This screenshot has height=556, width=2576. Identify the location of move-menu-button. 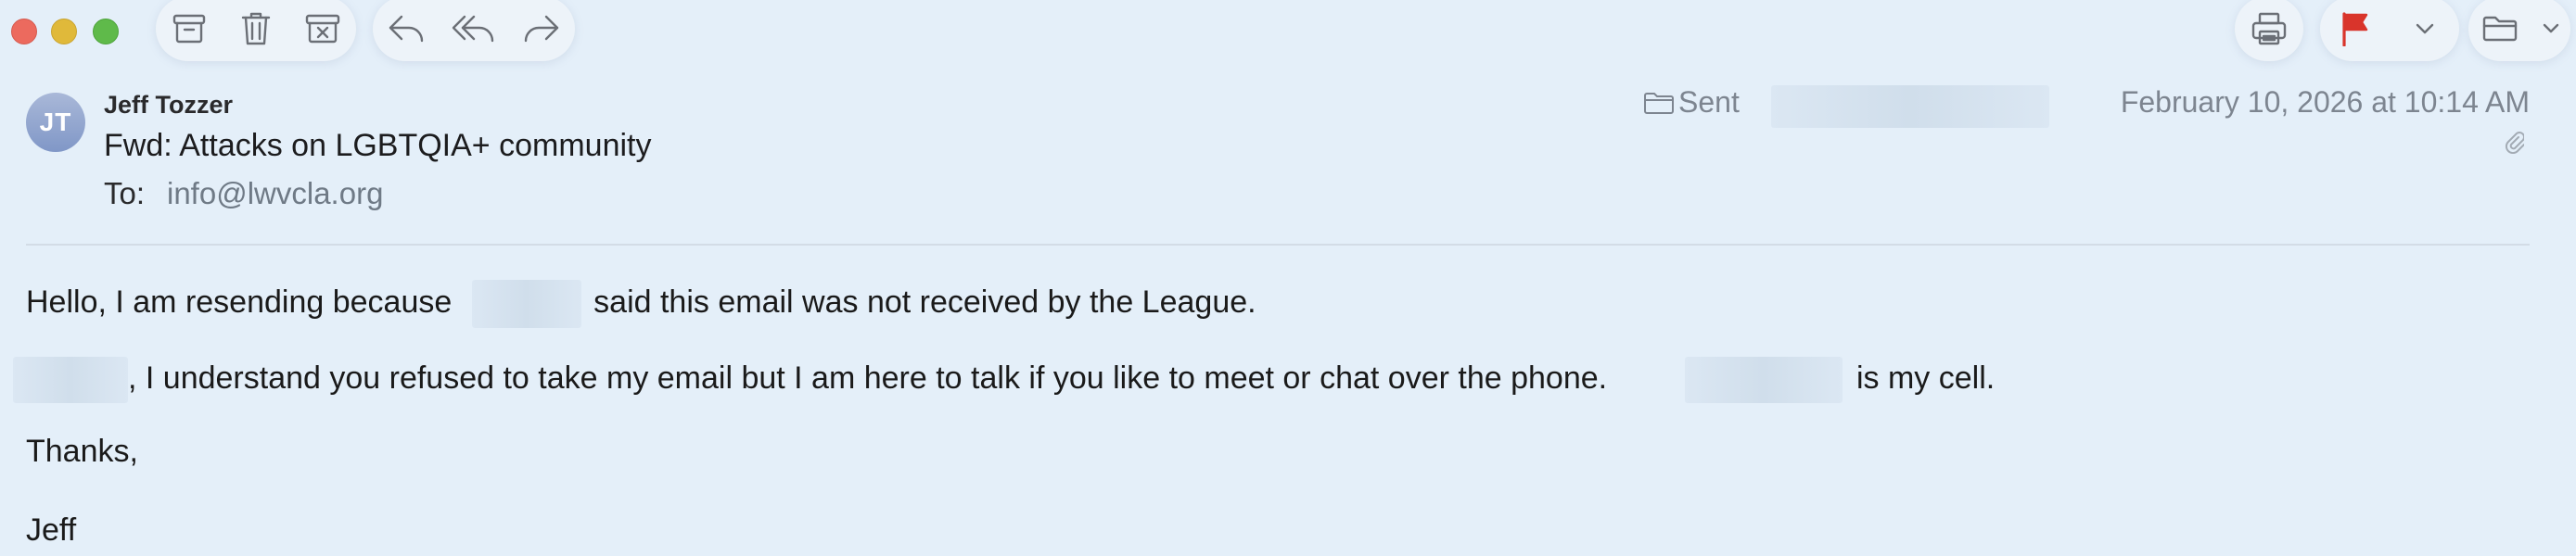
(2551, 29).